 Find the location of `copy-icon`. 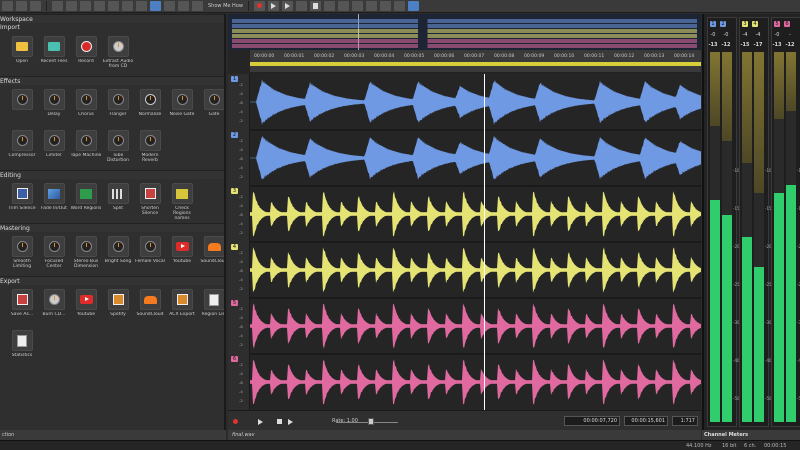

copy-icon is located at coordinates (71, 6).